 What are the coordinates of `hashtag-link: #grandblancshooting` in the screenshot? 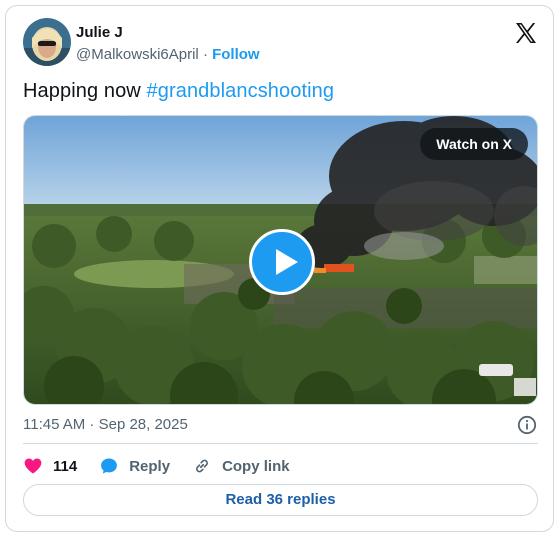 It's located at (241, 91).